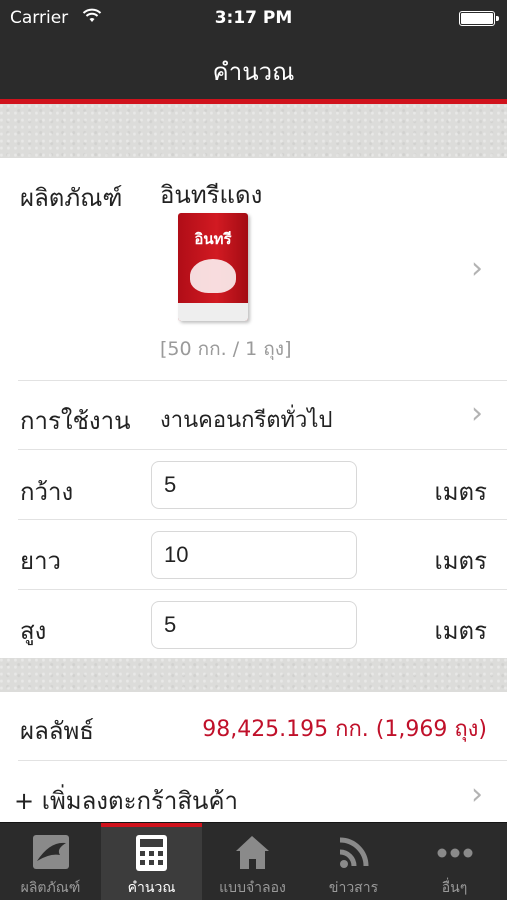 The width and height of the screenshot is (507, 900). Describe the element at coordinates (454, 888) in the screenshot. I see `tab-label: อื่นๆ` at that location.